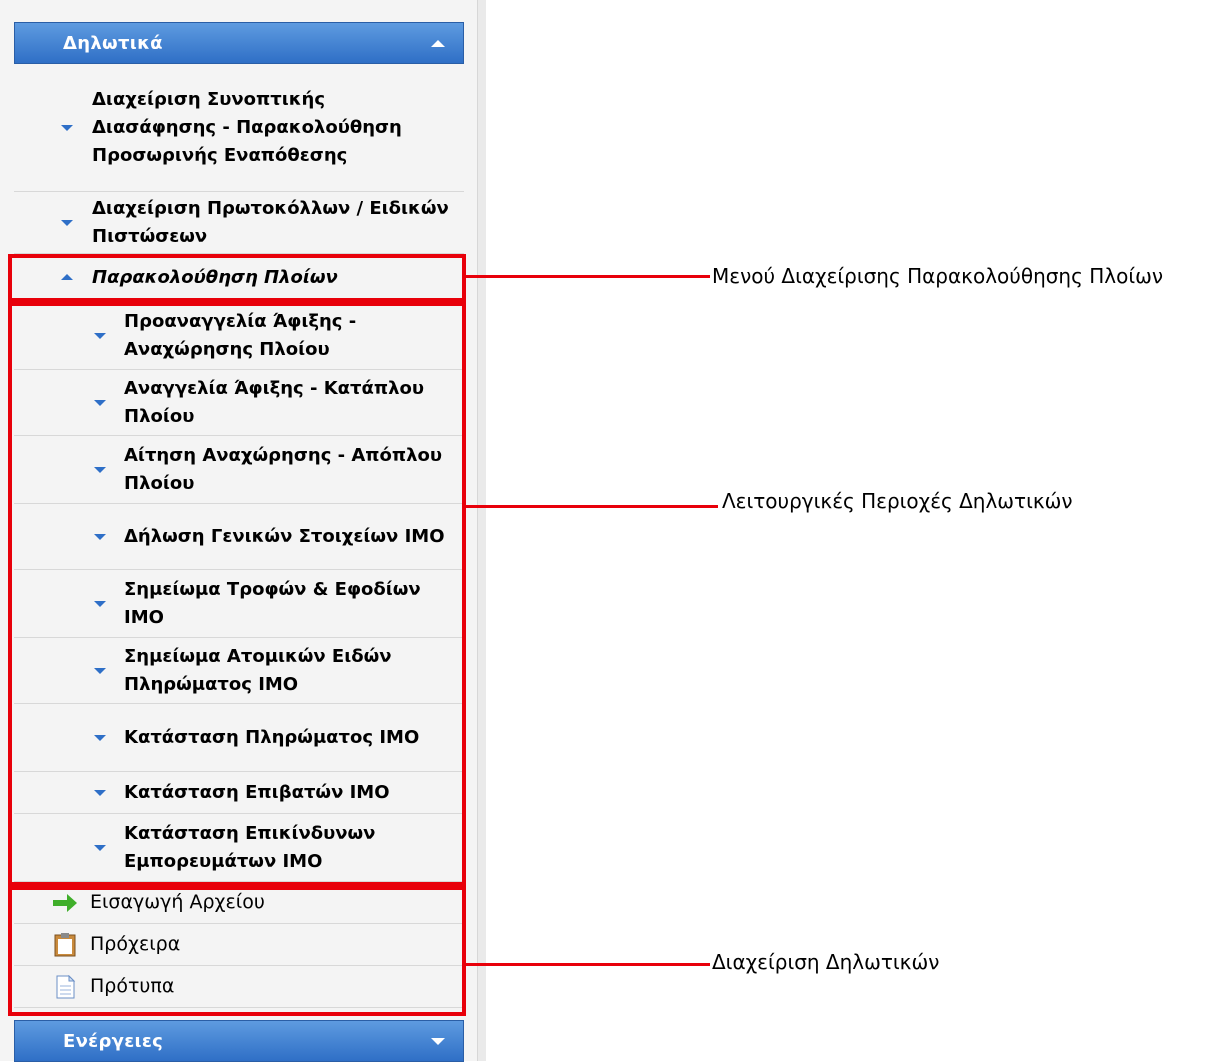  I want to click on annotation-functional-areas: Λειτουργικές Περιοχές Δηλωτικών, so click(897, 501).